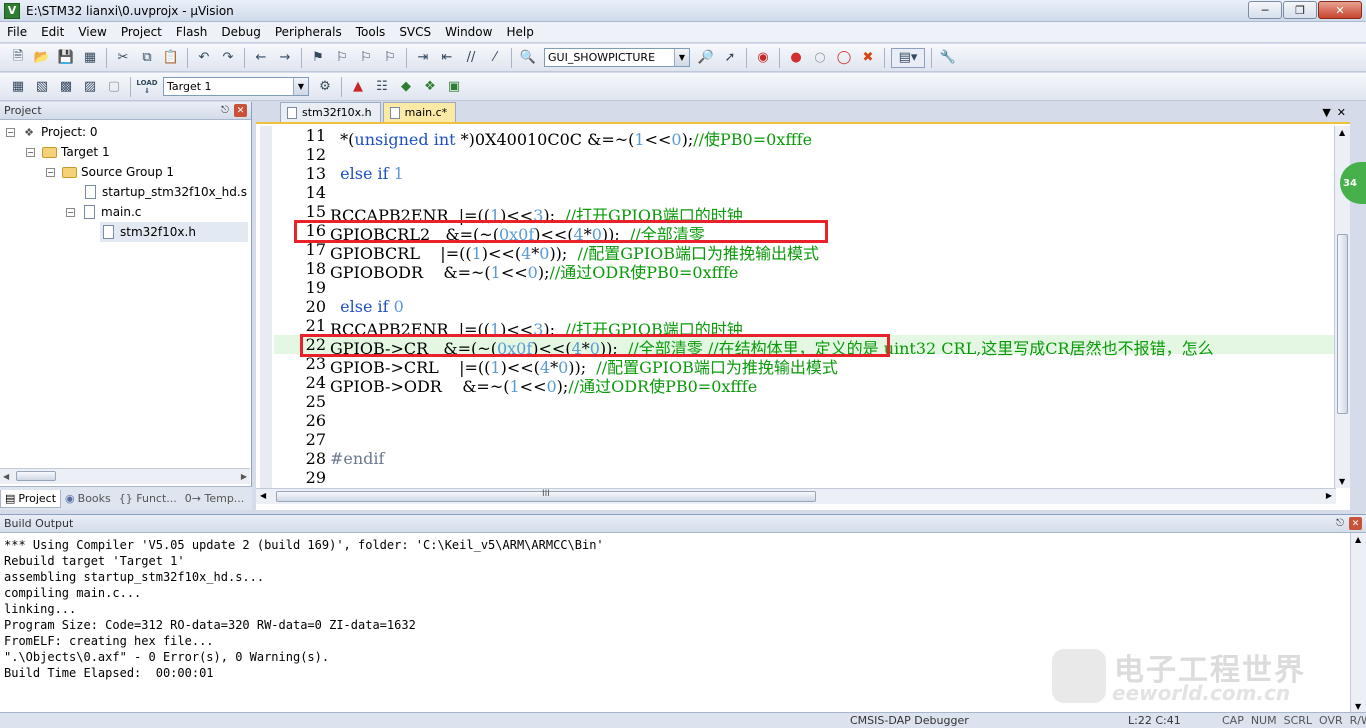 The width and height of the screenshot is (1366, 728). Describe the element at coordinates (164, 192) in the screenshot. I see `tree-item-startup-file: startup_stm32f10x_hd.s` at that location.